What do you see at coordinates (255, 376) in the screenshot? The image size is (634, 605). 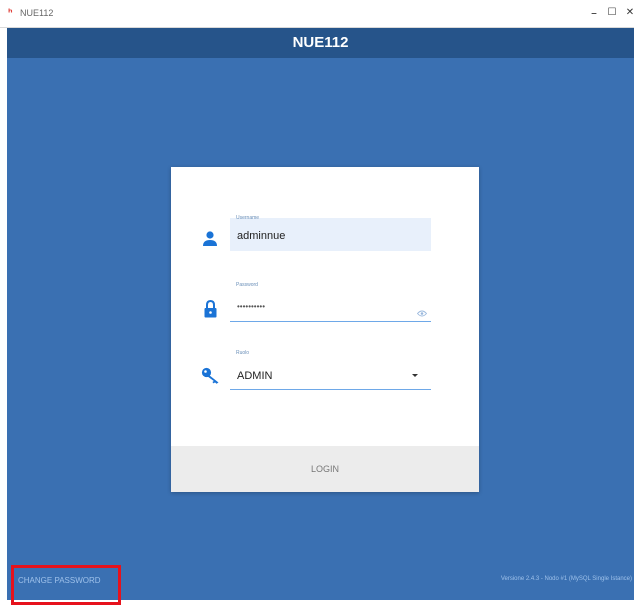 I see `role-value: ADMIN` at bounding box center [255, 376].